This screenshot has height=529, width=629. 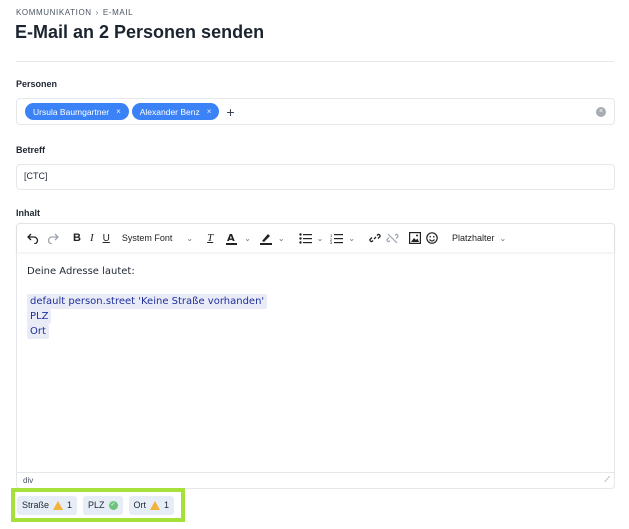 I want to click on validation-chip-city: Ort 1, so click(x=151, y=505).